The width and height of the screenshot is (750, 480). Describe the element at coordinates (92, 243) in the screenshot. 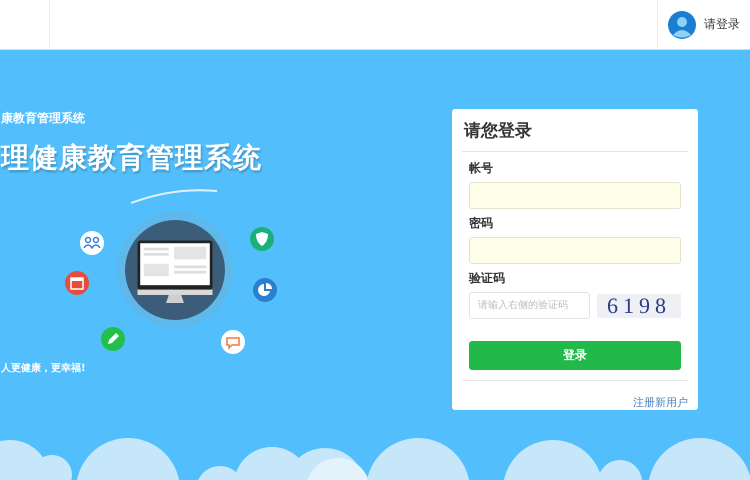

I see `people-icon` at that location.